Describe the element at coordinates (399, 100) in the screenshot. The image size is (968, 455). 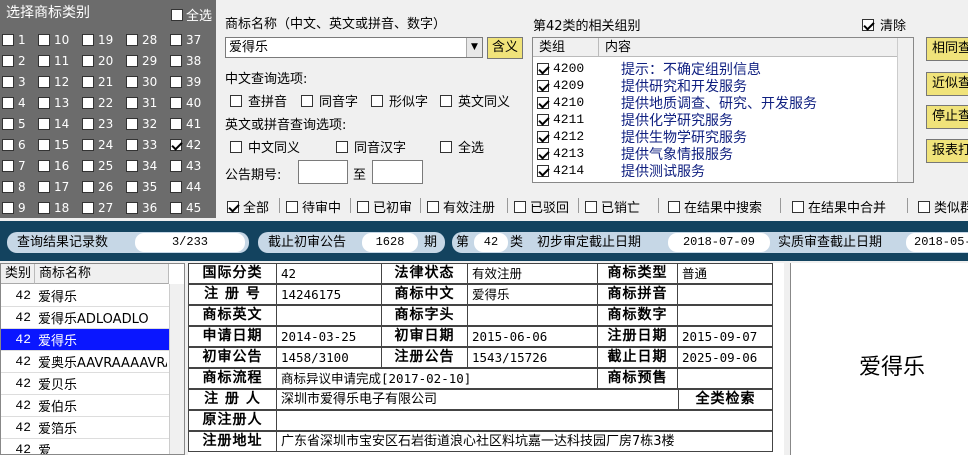
I see `cn-option-similar-shape: 形似字` at that location.